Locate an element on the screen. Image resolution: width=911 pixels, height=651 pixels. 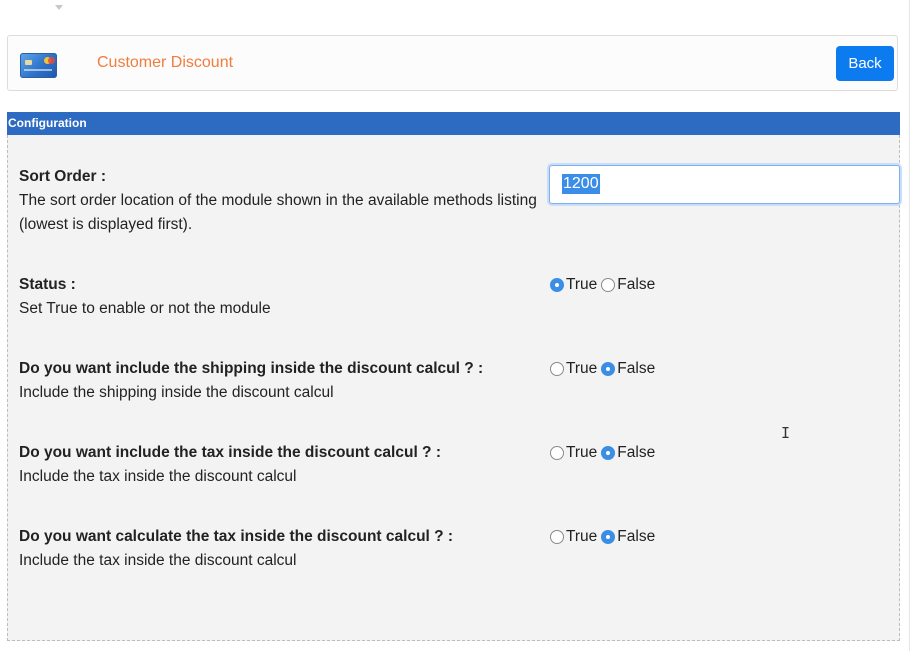
dropdown-caret-icon is located at coordinates (59, 7).